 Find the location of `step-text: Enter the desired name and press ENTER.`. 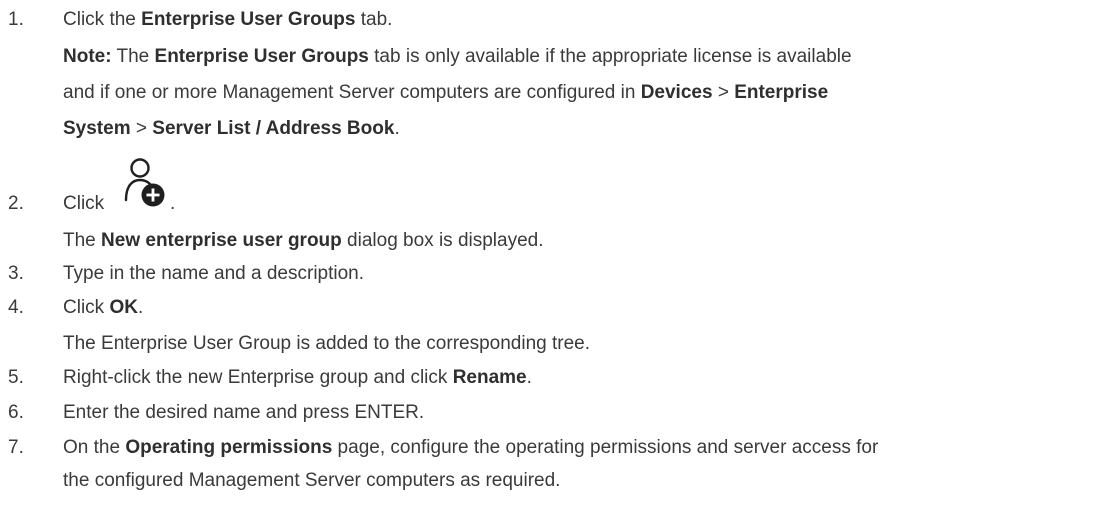

step-text: Enter the desired name and press ENTER. is located at coordinates (244, 412).